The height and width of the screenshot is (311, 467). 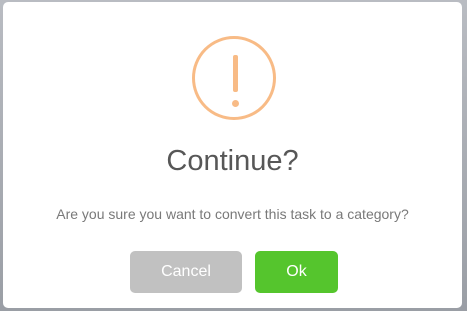 I want to click on warning-icon-bar, so click(x=235, y=73).